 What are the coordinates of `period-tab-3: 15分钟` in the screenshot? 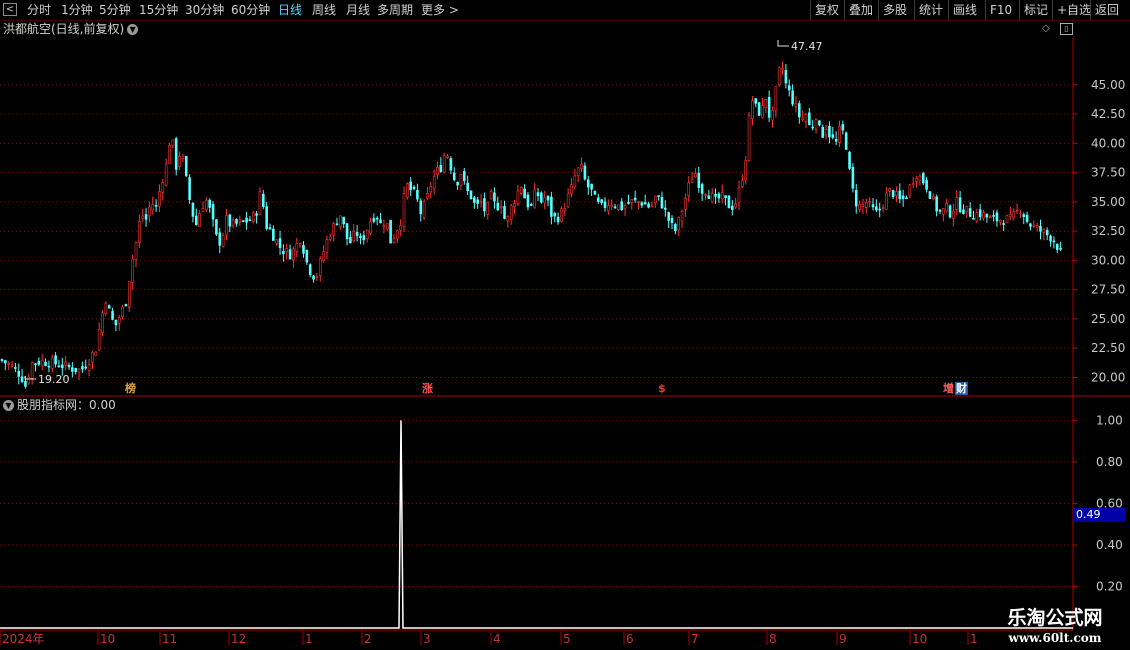 It's located at (158, 10).